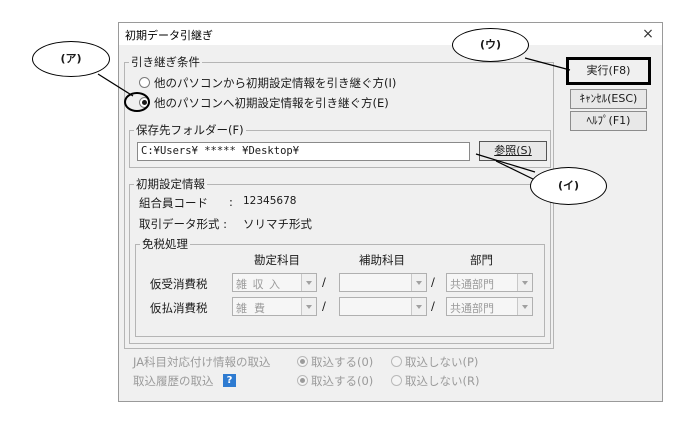 This screenshot has width=686, height=423. Describe the element at coordinates (137, 102) in the screenshot. I see `callout-a-highlight` at that location.